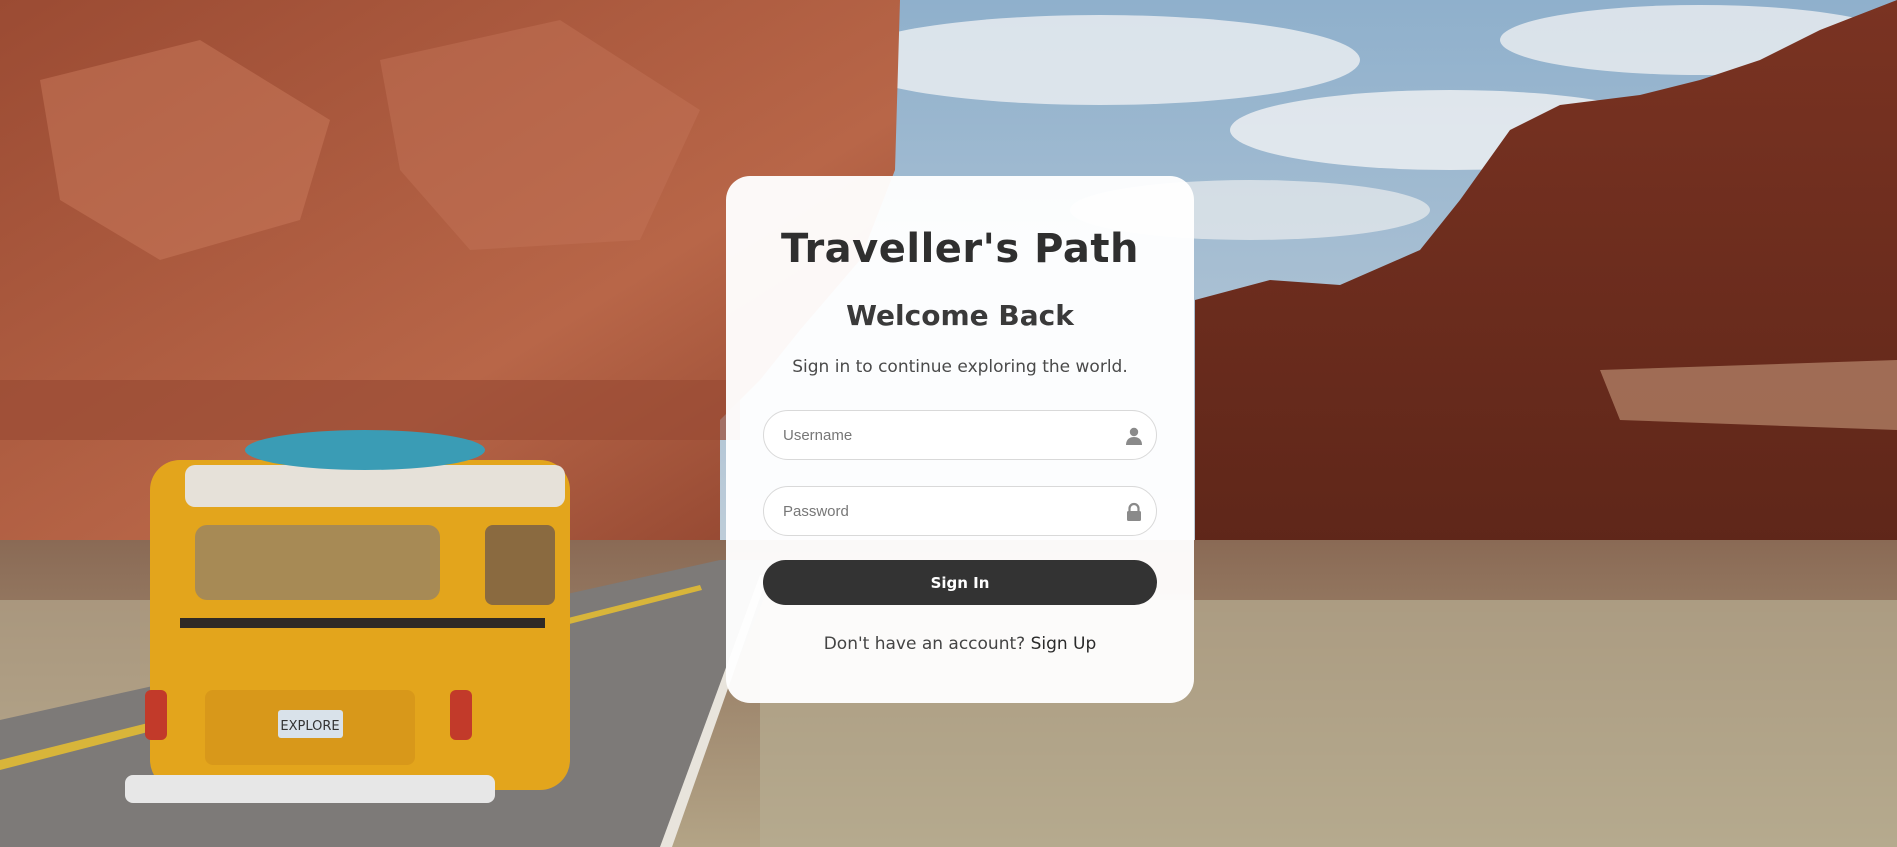 This screenshot has height=847, width=1897. I want to click on username-input, so click(960, 435).